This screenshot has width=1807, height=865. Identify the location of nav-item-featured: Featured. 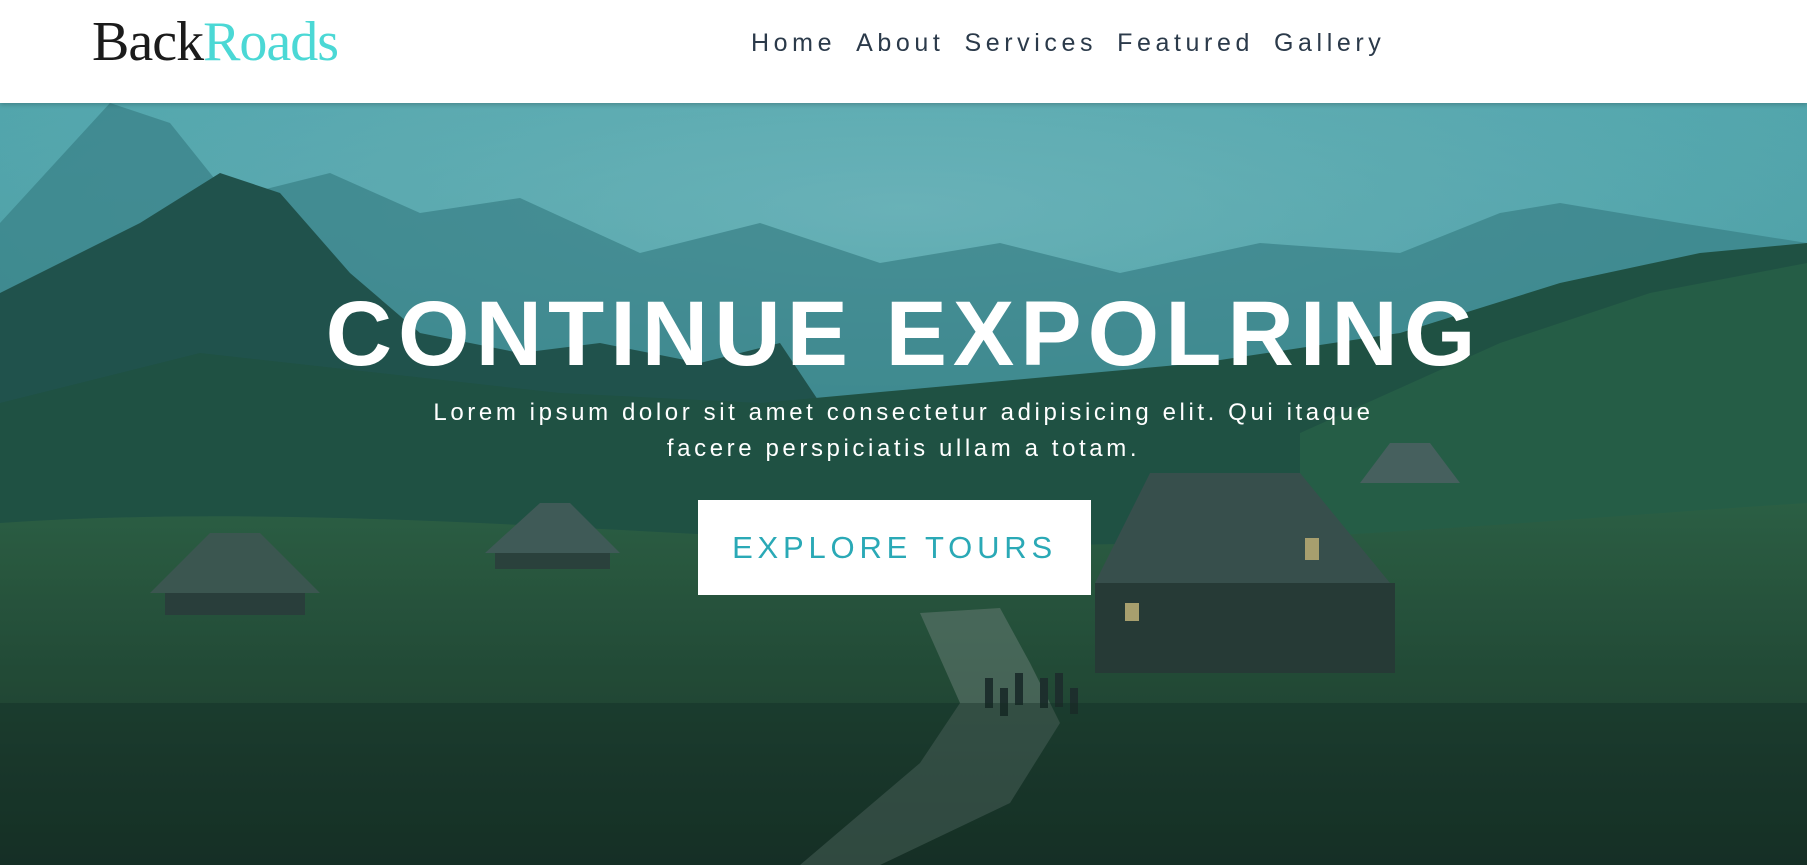
(1185, 43).